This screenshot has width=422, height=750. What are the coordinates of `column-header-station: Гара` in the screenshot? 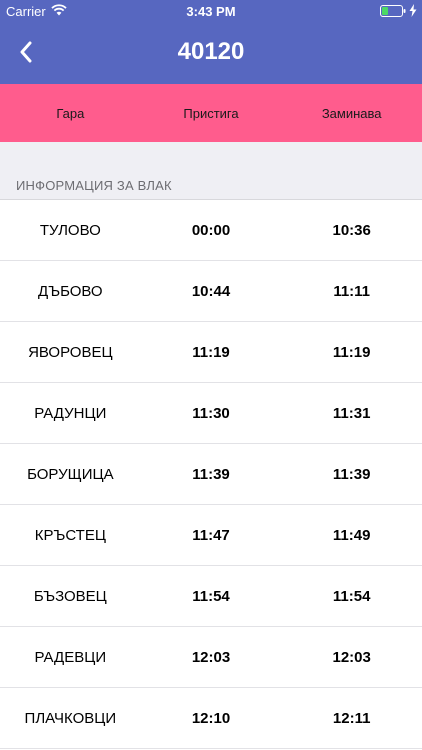 It's located at (70, 113).